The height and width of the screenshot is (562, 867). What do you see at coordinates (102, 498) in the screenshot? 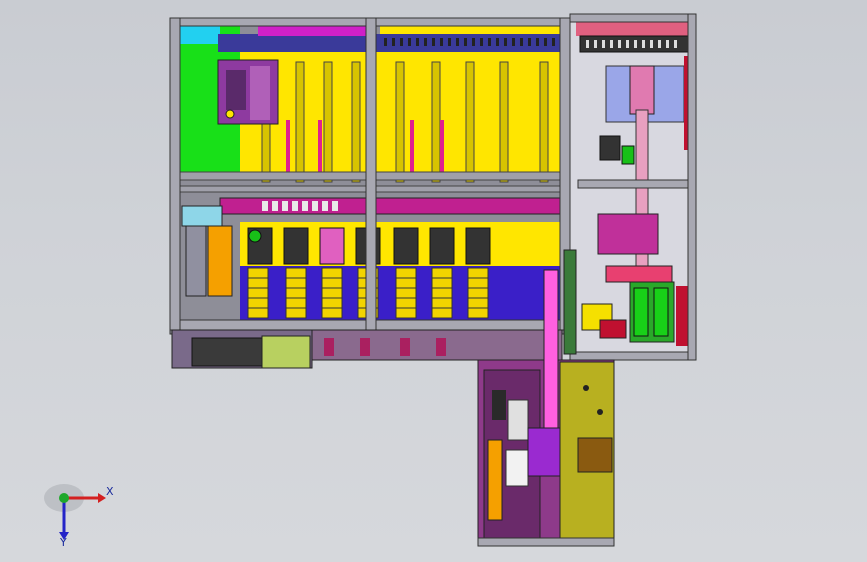
I see `x-axis-arrow` at bounding box center [102, 498].